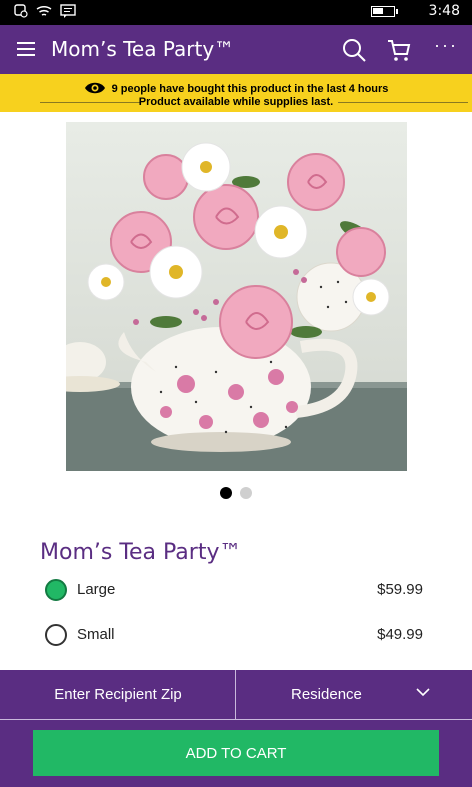 The height and width of the screenshot is (787, 472). Describe the element at coordinates (236, 493) in the screenshot. I see `carousel-indicator` at that location.